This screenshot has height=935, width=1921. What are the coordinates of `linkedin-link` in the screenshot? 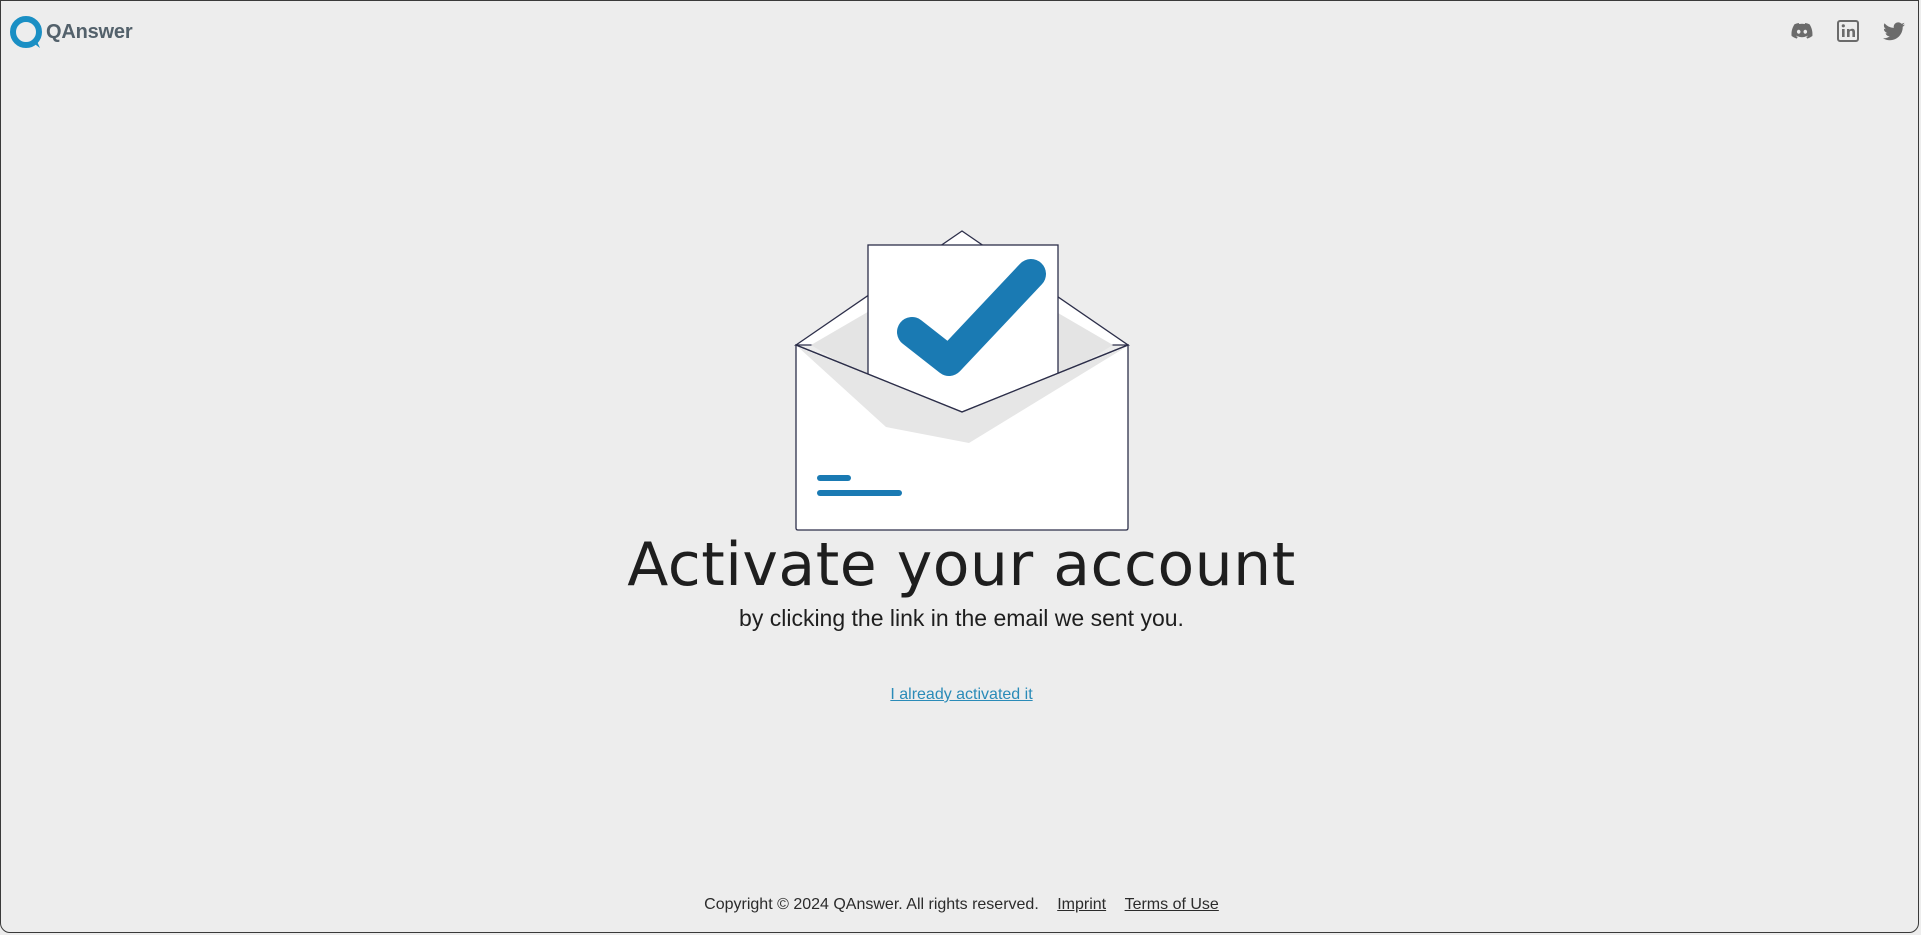 It's located at (1848, 31).